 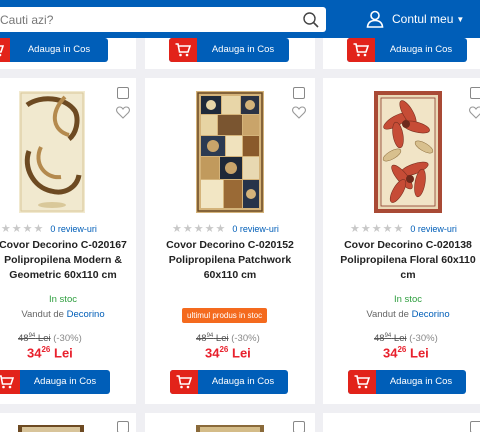 What do you see at coordinates (311, 20) in the screenshot?
I see `search-icon` at bounding box center [311, 20].